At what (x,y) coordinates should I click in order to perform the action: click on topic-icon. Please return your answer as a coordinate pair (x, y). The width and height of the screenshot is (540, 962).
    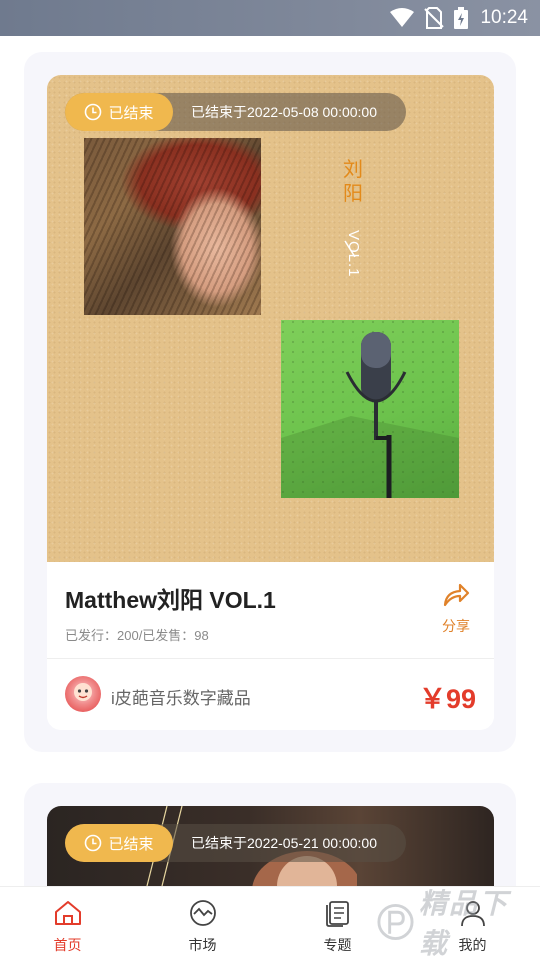
    Looking at the image, I should click on (337, 914).